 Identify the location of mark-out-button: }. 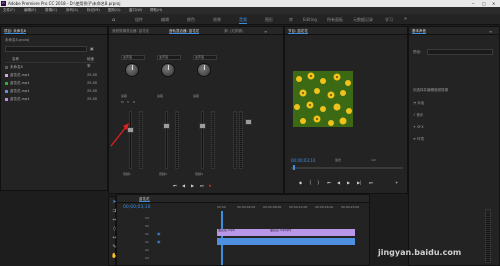
(318, 183).